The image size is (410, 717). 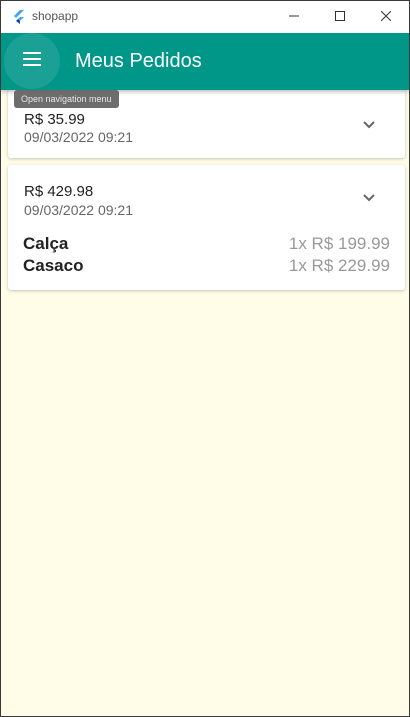 I want to click on order-product-row: Calça 1x R$ 199.99, so click(x=206, y=245).